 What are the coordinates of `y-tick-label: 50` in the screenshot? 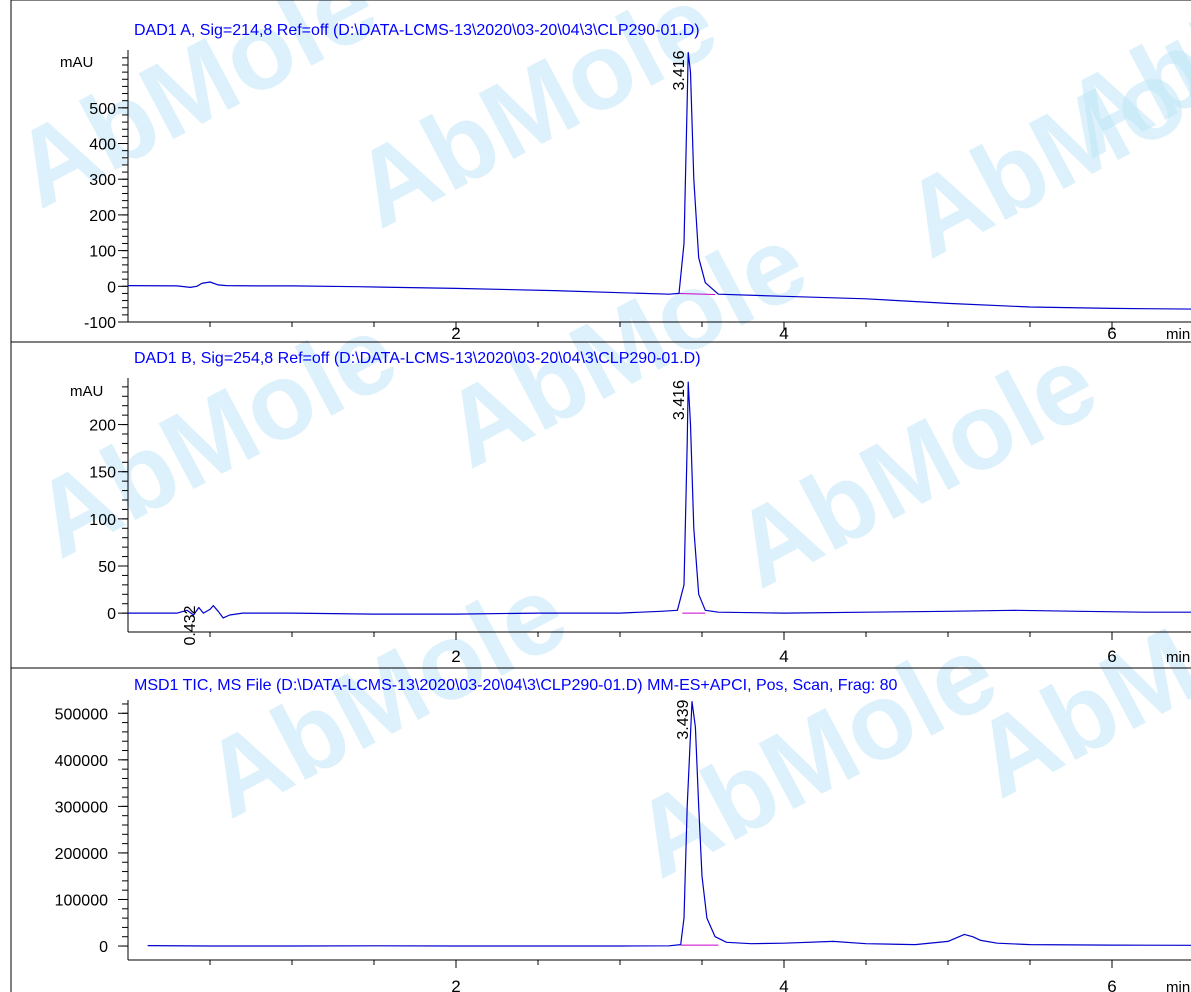 It's located at (107, 567).